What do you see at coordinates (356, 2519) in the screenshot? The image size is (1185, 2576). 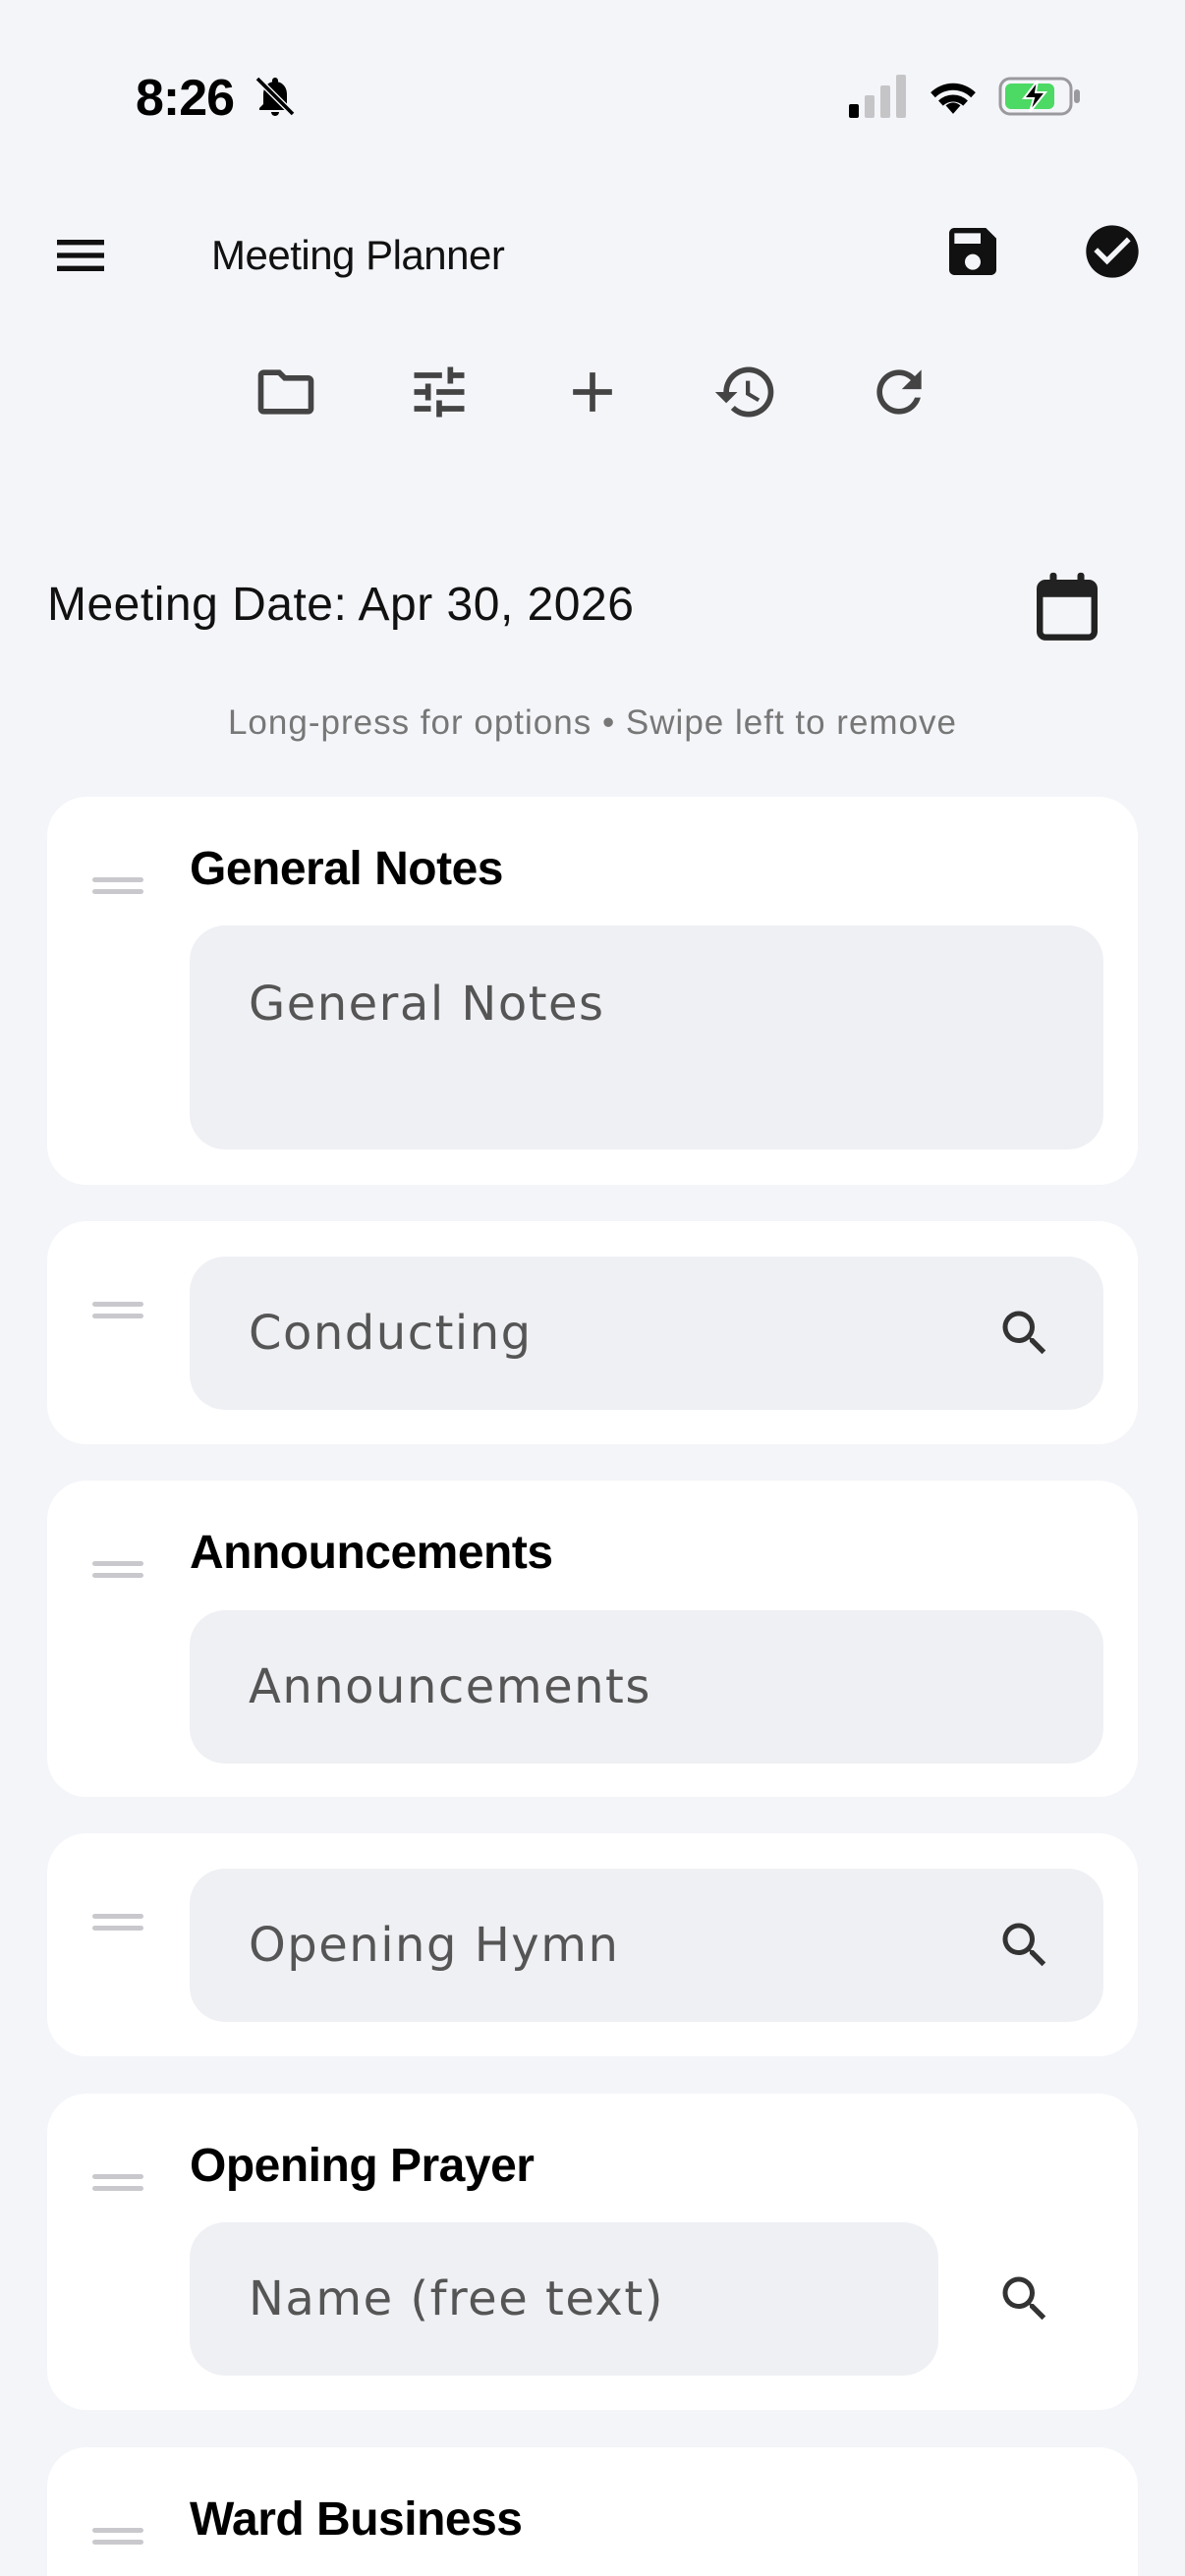 I see `card-title: Ward Business` at bounding box center [356, 2519].